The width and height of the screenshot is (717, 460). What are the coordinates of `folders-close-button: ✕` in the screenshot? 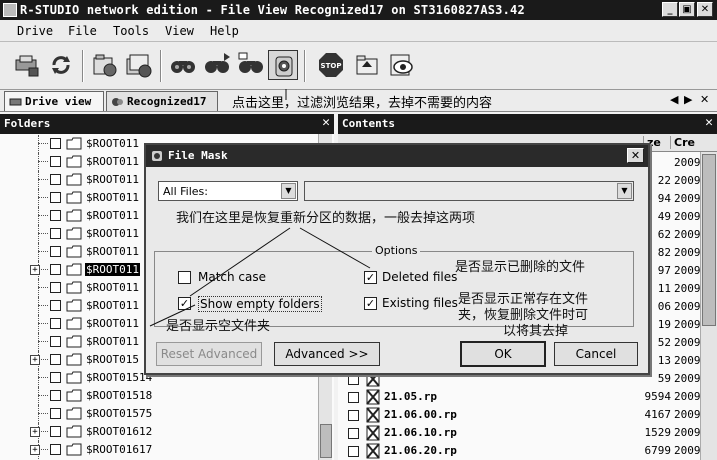 It's located at (326, 122).